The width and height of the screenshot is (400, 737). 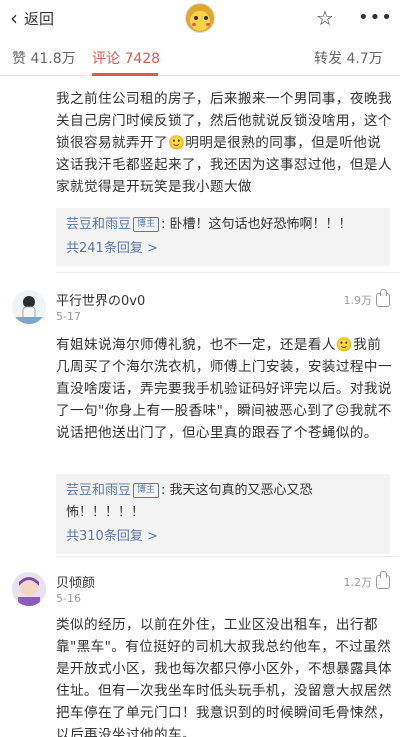 I want to click on like-button: 1.2万, so click(x=366, y=580).